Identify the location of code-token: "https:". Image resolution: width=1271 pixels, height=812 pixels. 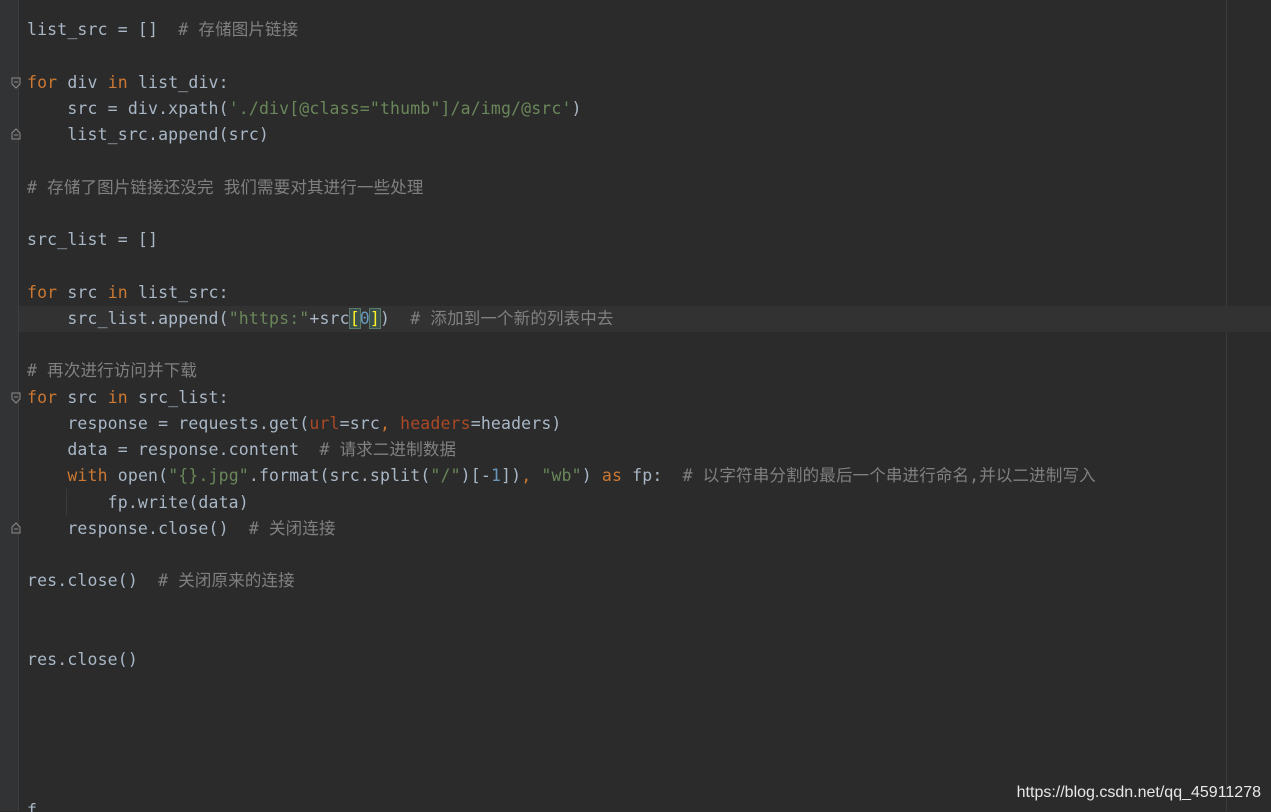
(269, 318).